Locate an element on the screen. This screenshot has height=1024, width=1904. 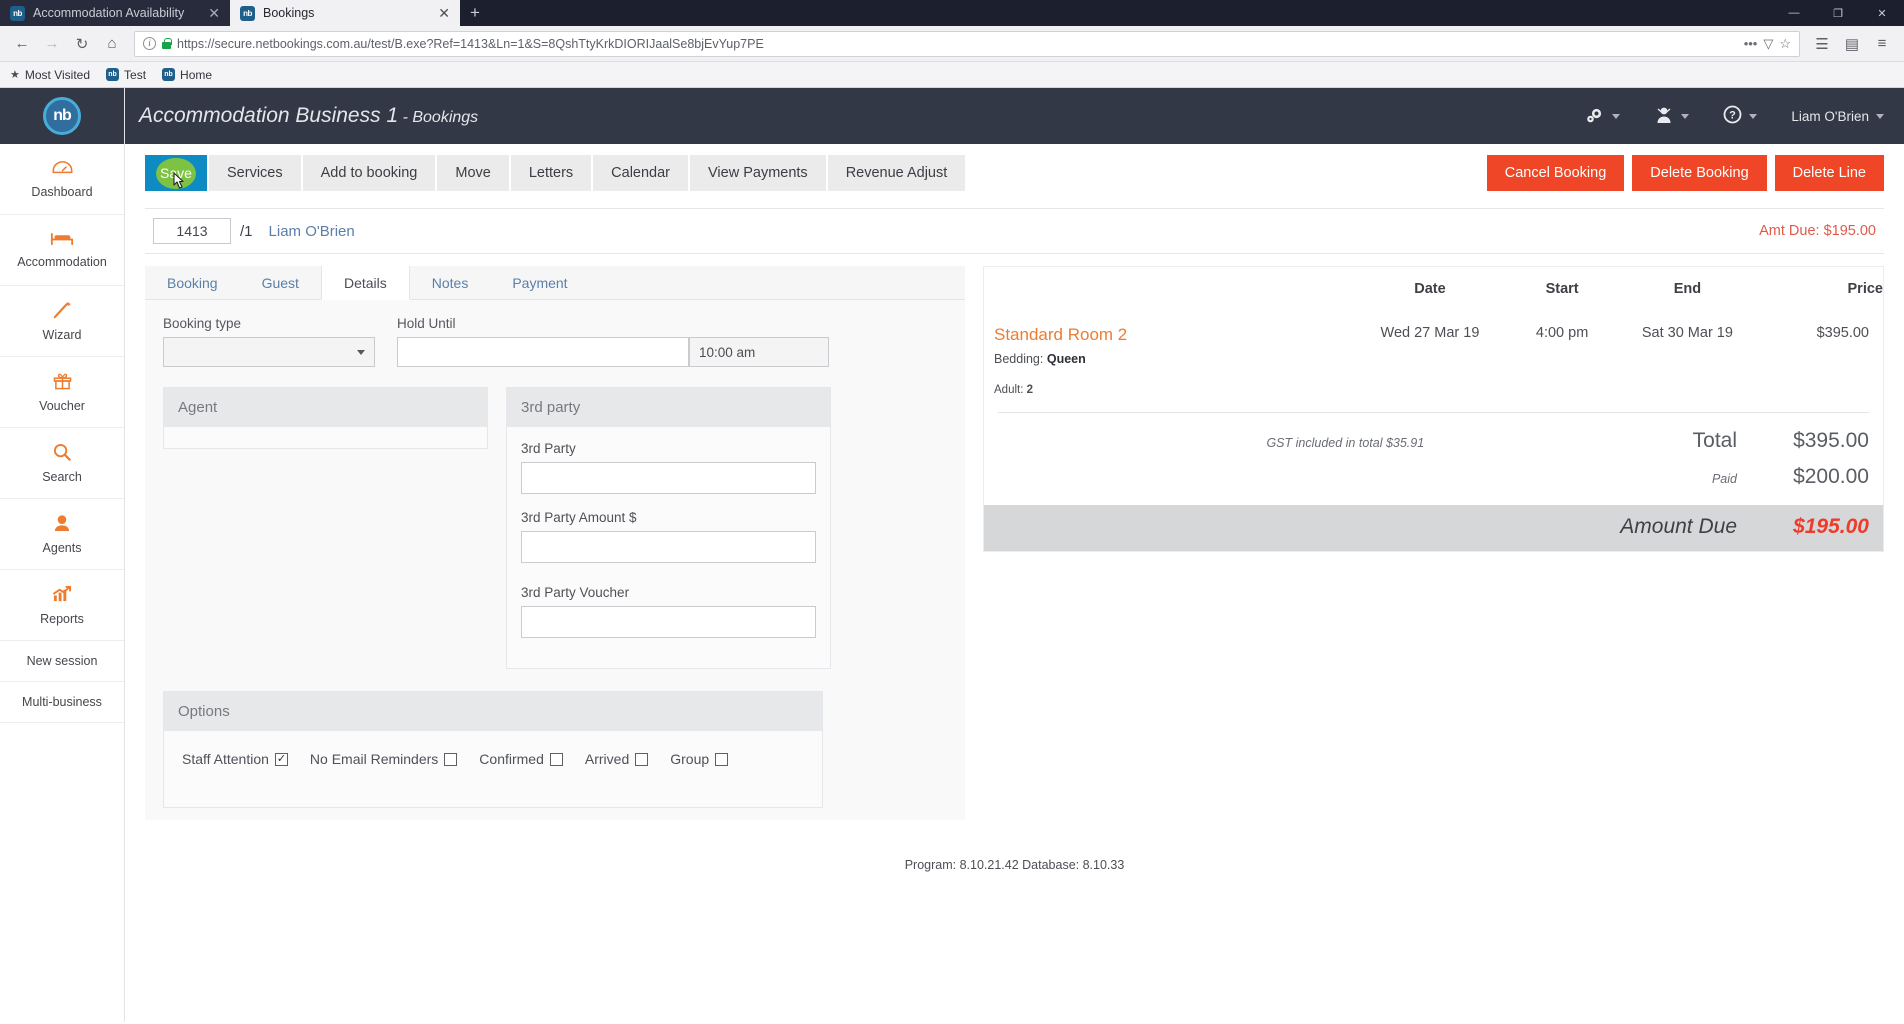
sidebar-item-wizard: Wizard is located at coordinates (62, 321).